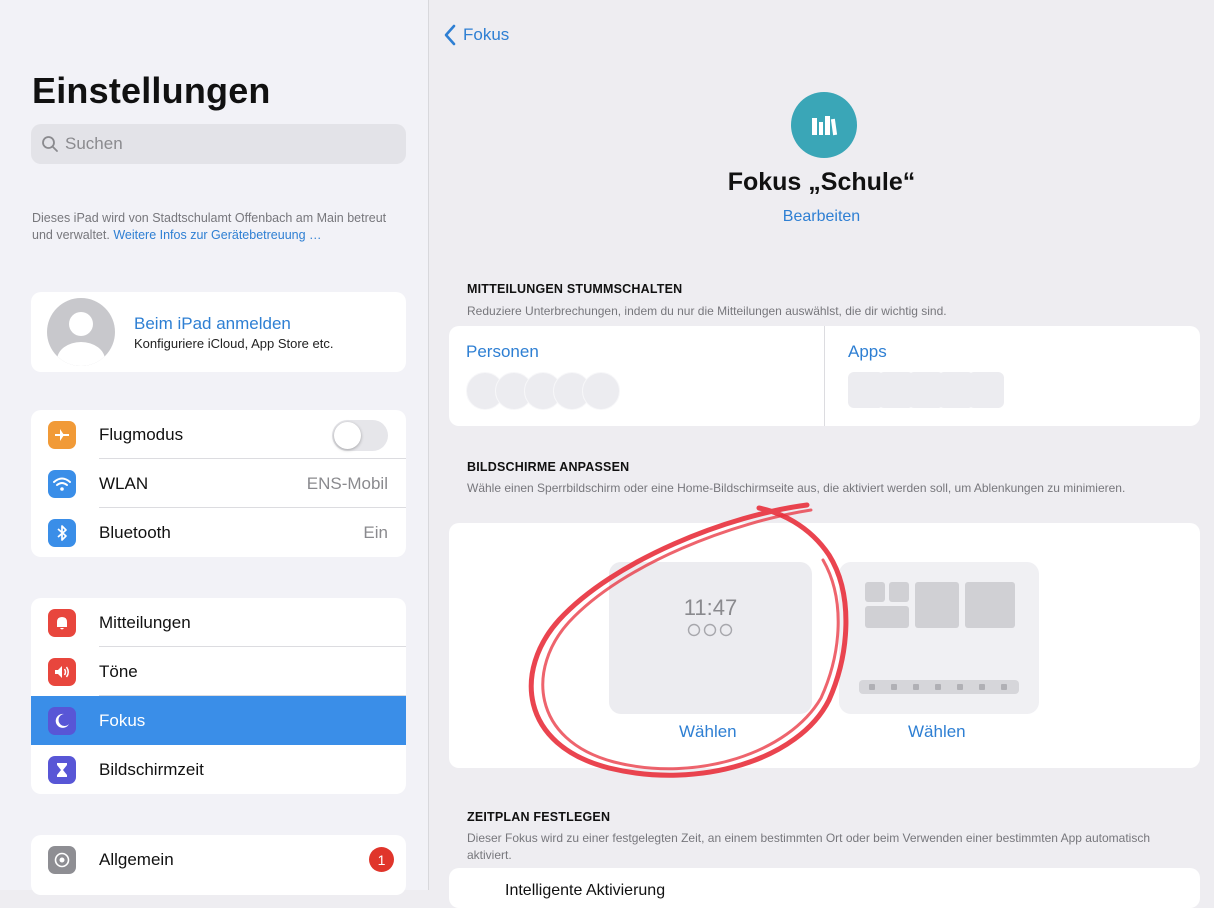 Image resolution: width=1214 pixels, height=908 pixels. I want to click on hourglass-icon, so click(62, 770).